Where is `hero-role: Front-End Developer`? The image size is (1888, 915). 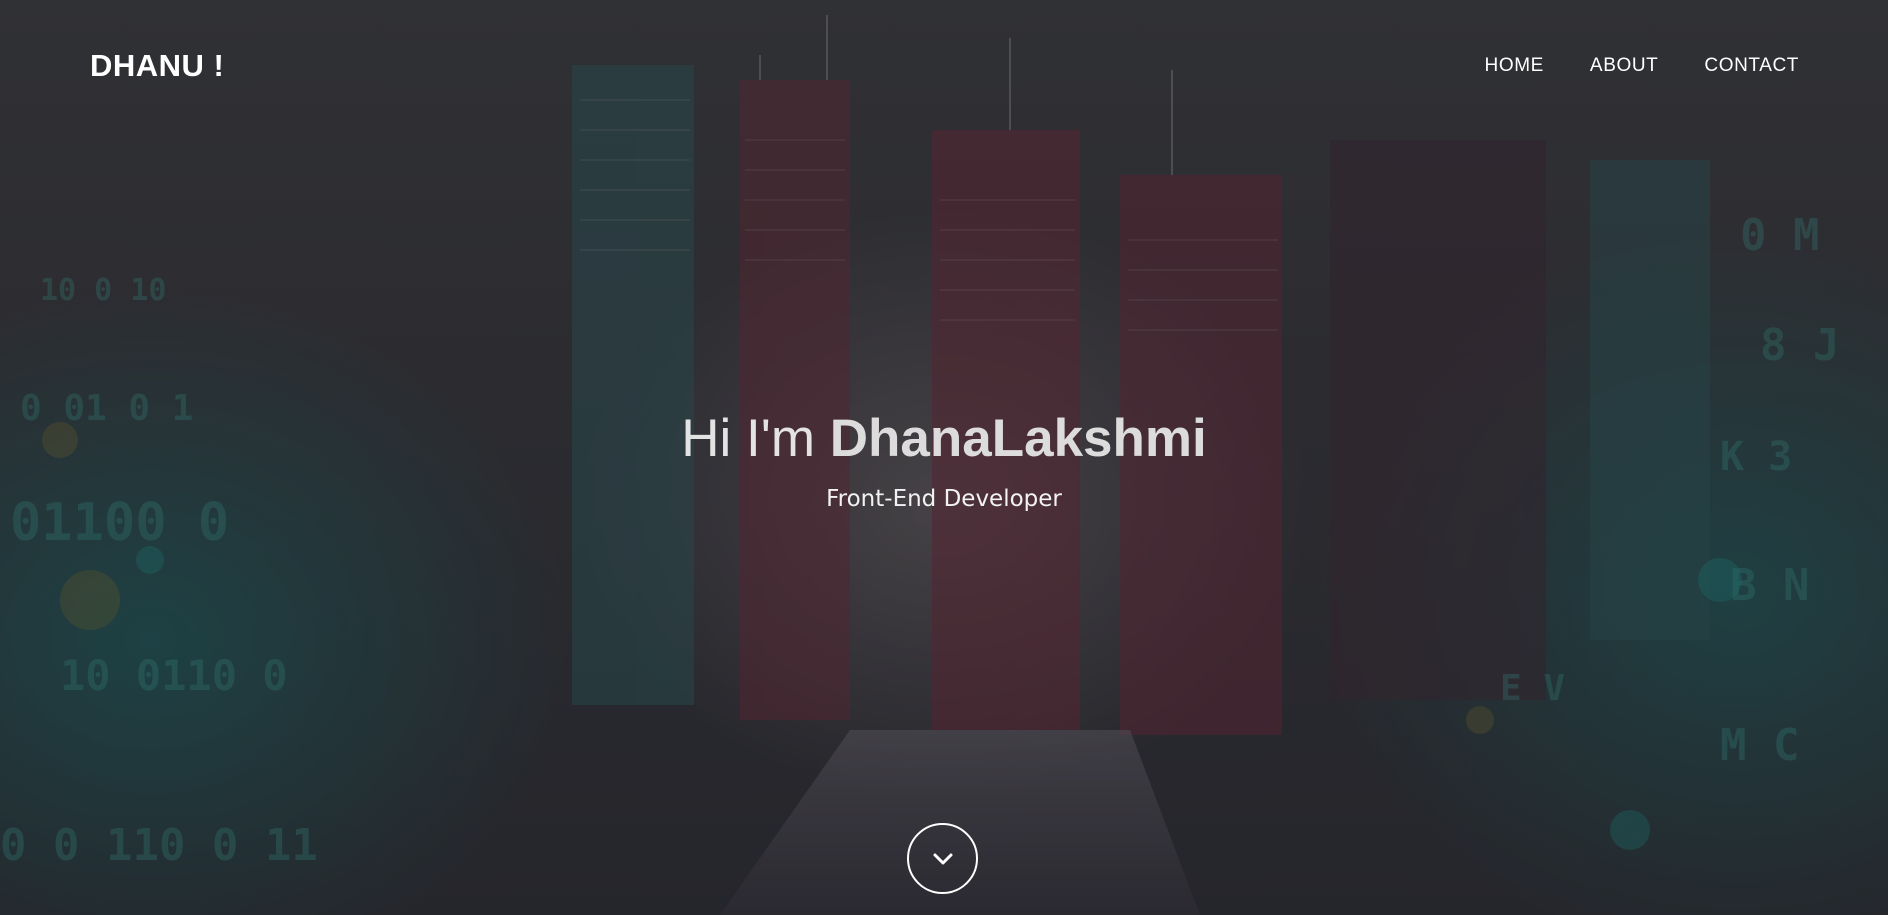
hero-role: Front-End Developer is located at coordinates (944, 499).